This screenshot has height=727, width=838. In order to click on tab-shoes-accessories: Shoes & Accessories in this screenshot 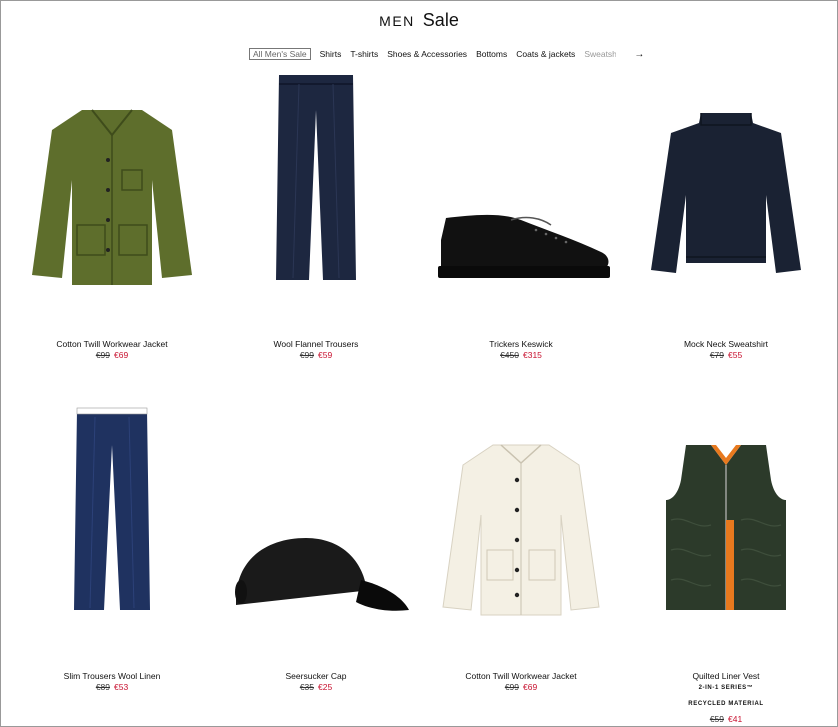, I will do `click(427, 54)`.